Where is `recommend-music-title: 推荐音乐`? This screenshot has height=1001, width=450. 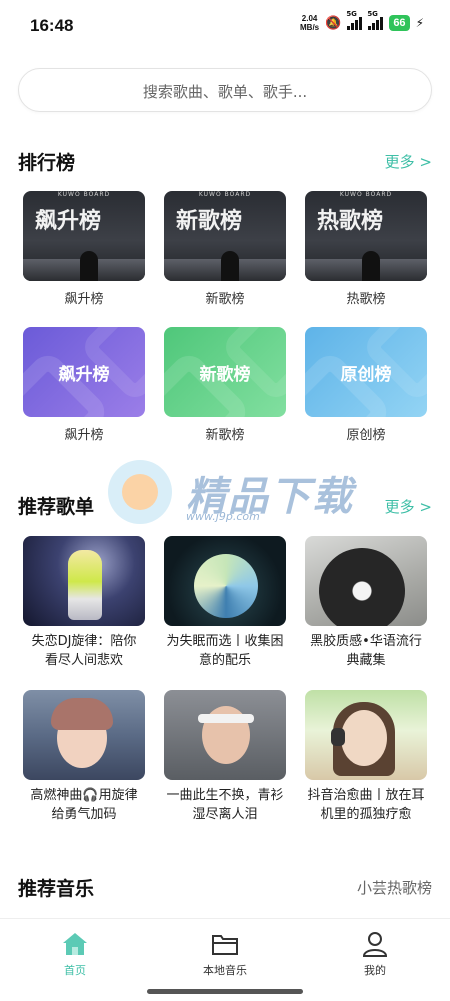 recommend-music-title: 推荐音乐 is located at coordinates (56, 889).